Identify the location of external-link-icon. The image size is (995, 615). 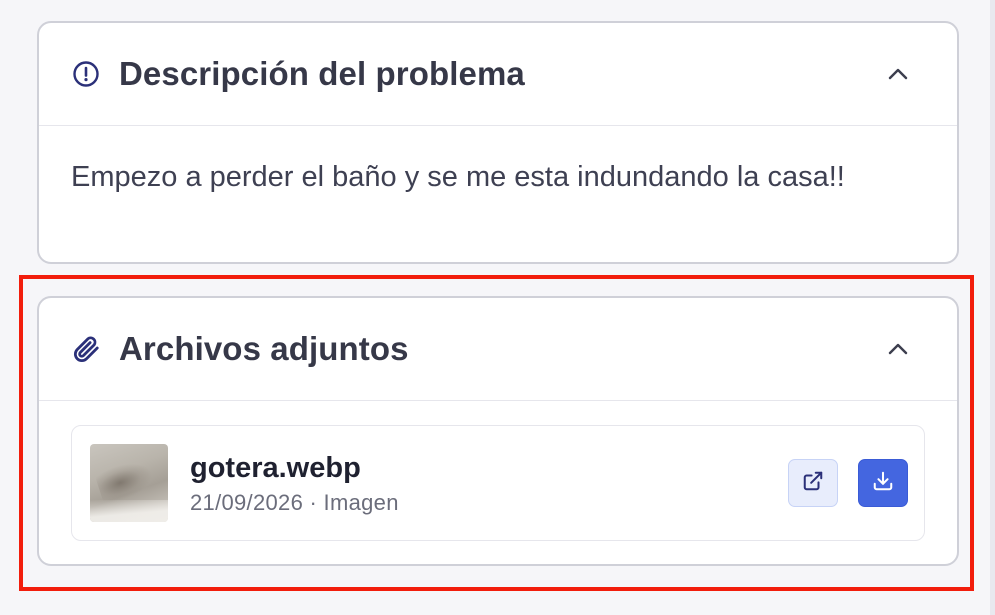
(813, 483).